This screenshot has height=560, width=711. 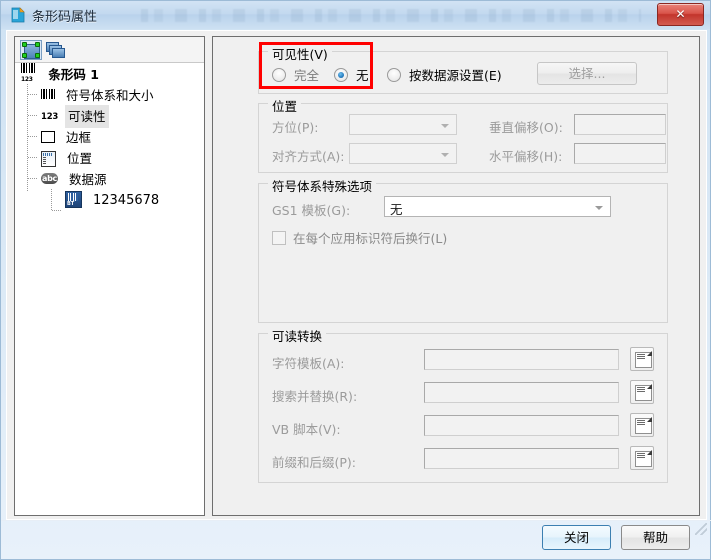 What do you see at coordinates (620, 124) in the screenshot?
I see `vertical-offset-input` at bounding box center [620, 124].